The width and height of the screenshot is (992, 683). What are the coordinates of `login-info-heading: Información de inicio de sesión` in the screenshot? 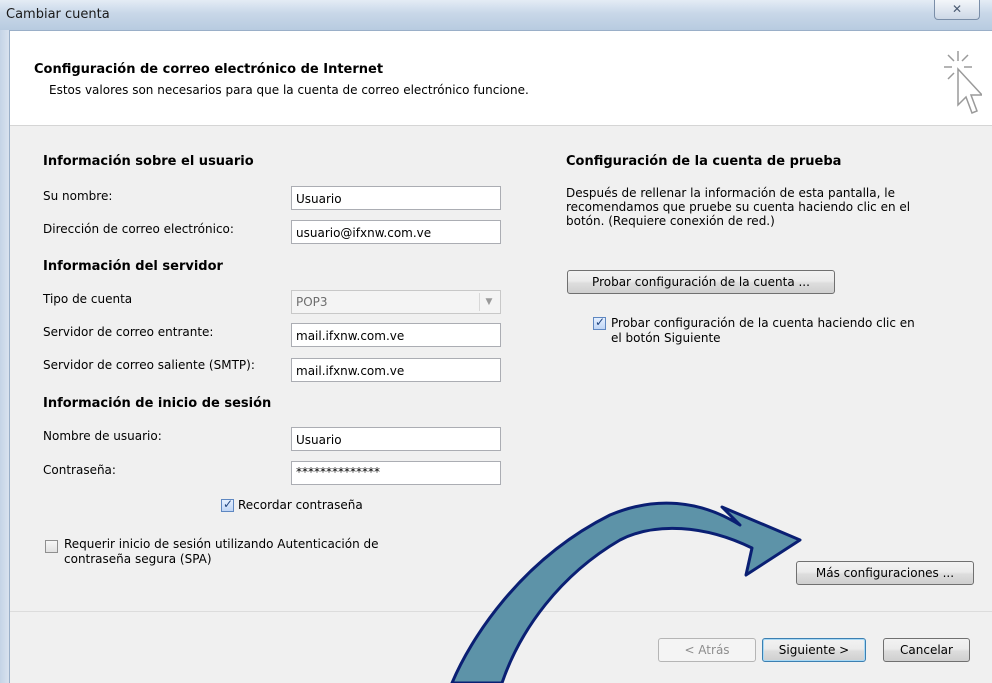 It's located at (157, 403).